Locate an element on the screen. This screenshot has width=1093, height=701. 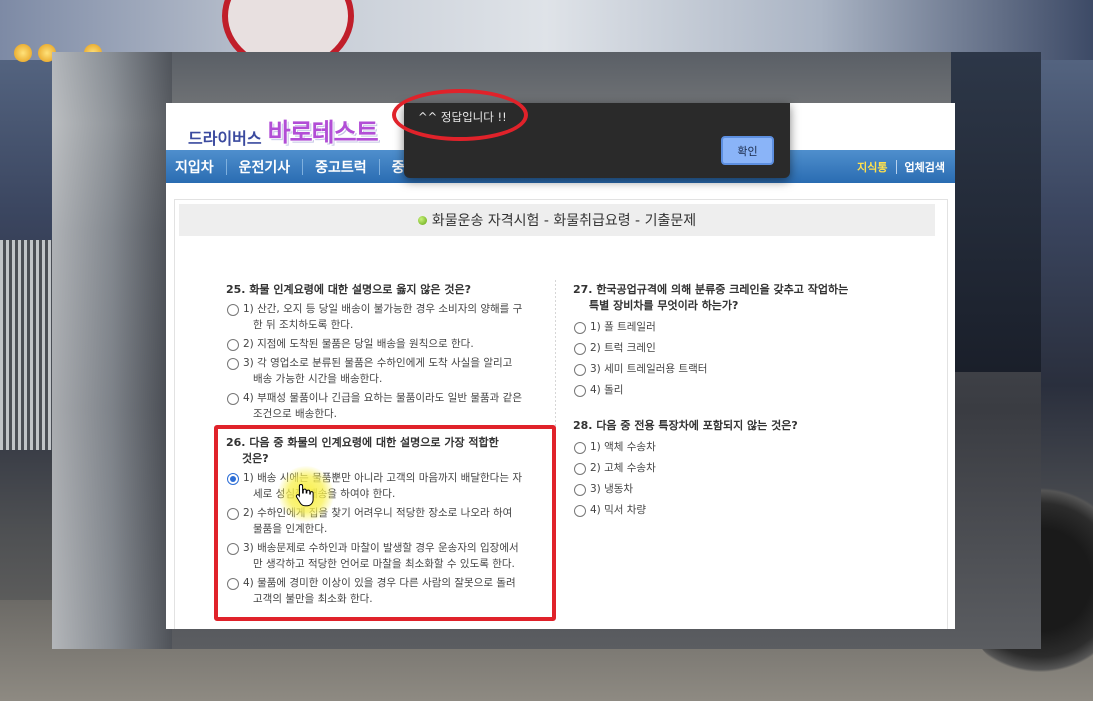
answer-option: 1) 폴 트레일러 is located at coordinates (738, 327).